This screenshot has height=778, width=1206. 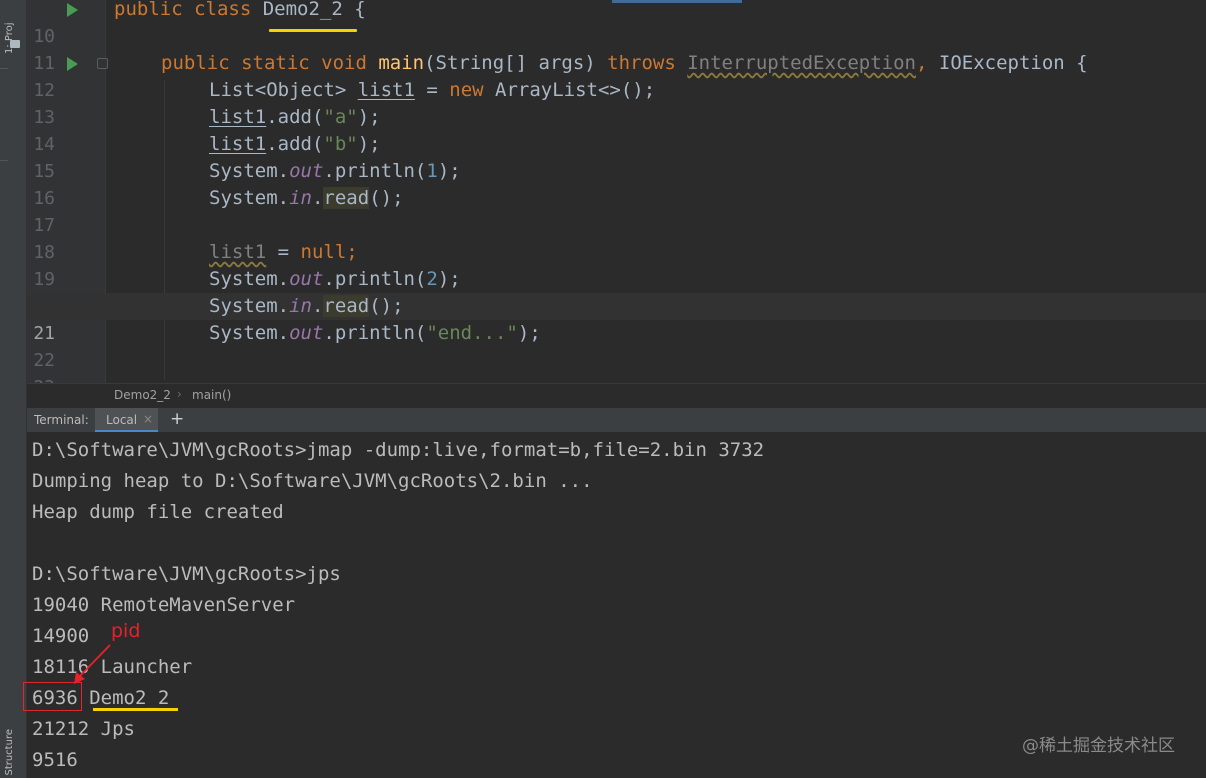 I want to click on terminal-label: Terminal:, so click(x=61, y=420).